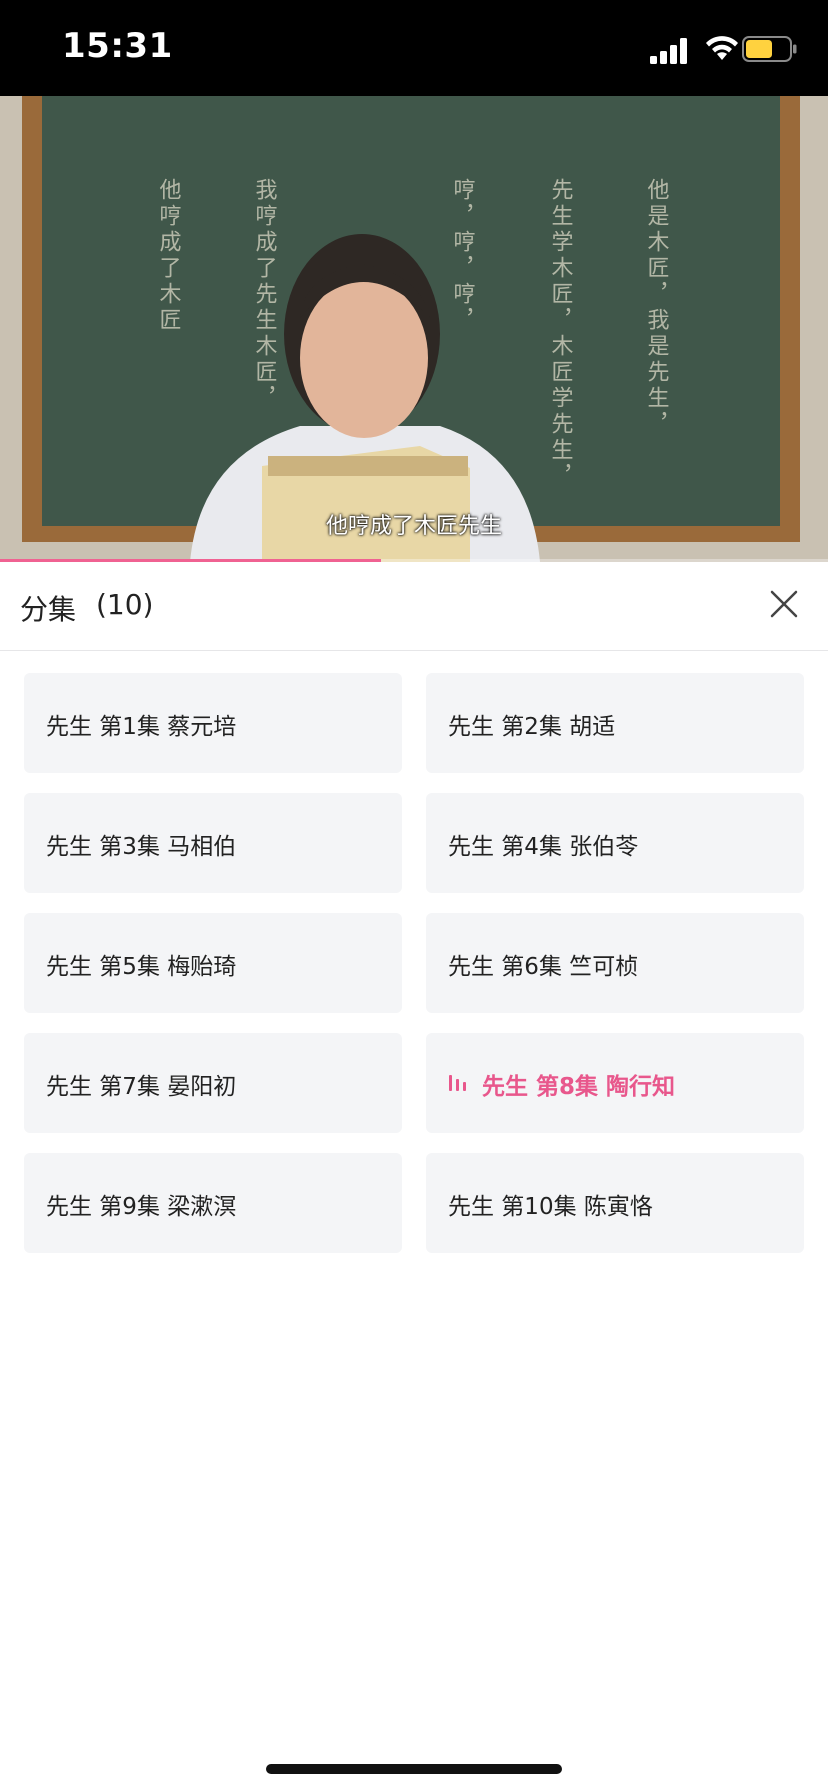 Image resolution: width=828 pixels, height=1792 pixels. Describe the element at coordinates (561, 334) in the screenshot. I see `svg-text: 先生学木匠，木匠学先生，` at that location.